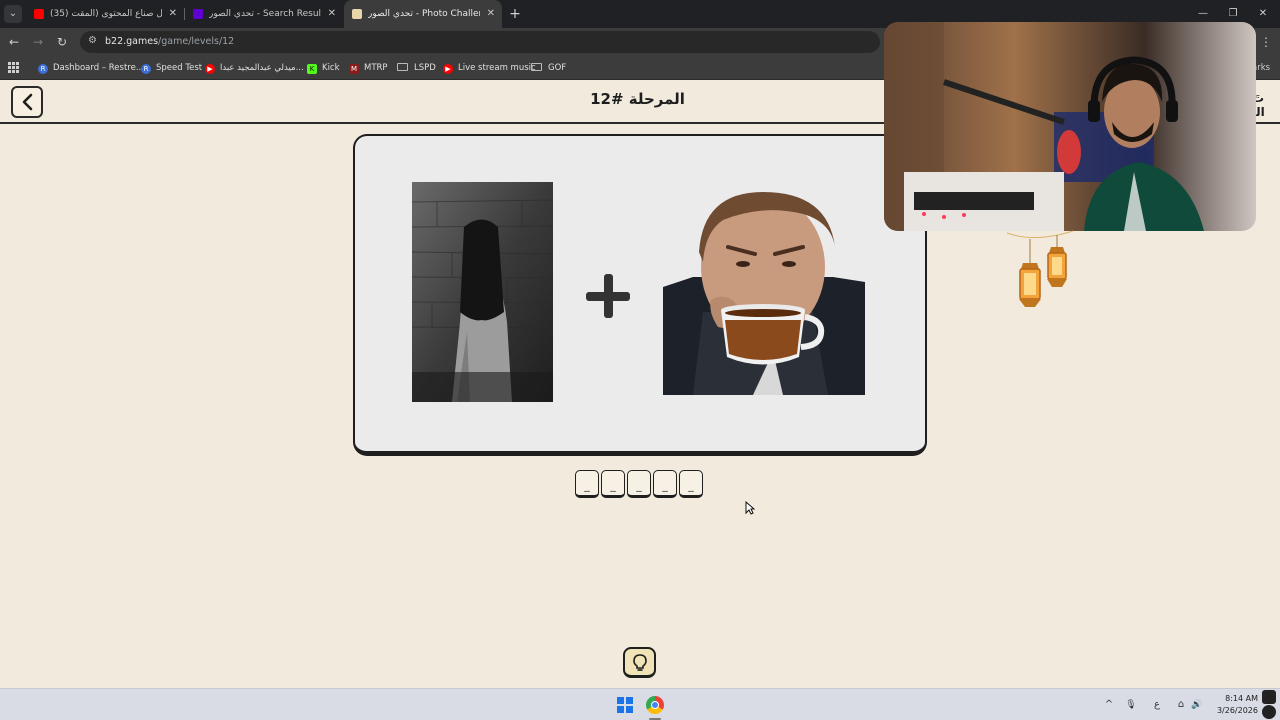 The height and width of the screenshot is (720, 1280). Describe the element at coordinates (62, 42) in the screenshot. I see `reload-button: ↻` at that location.